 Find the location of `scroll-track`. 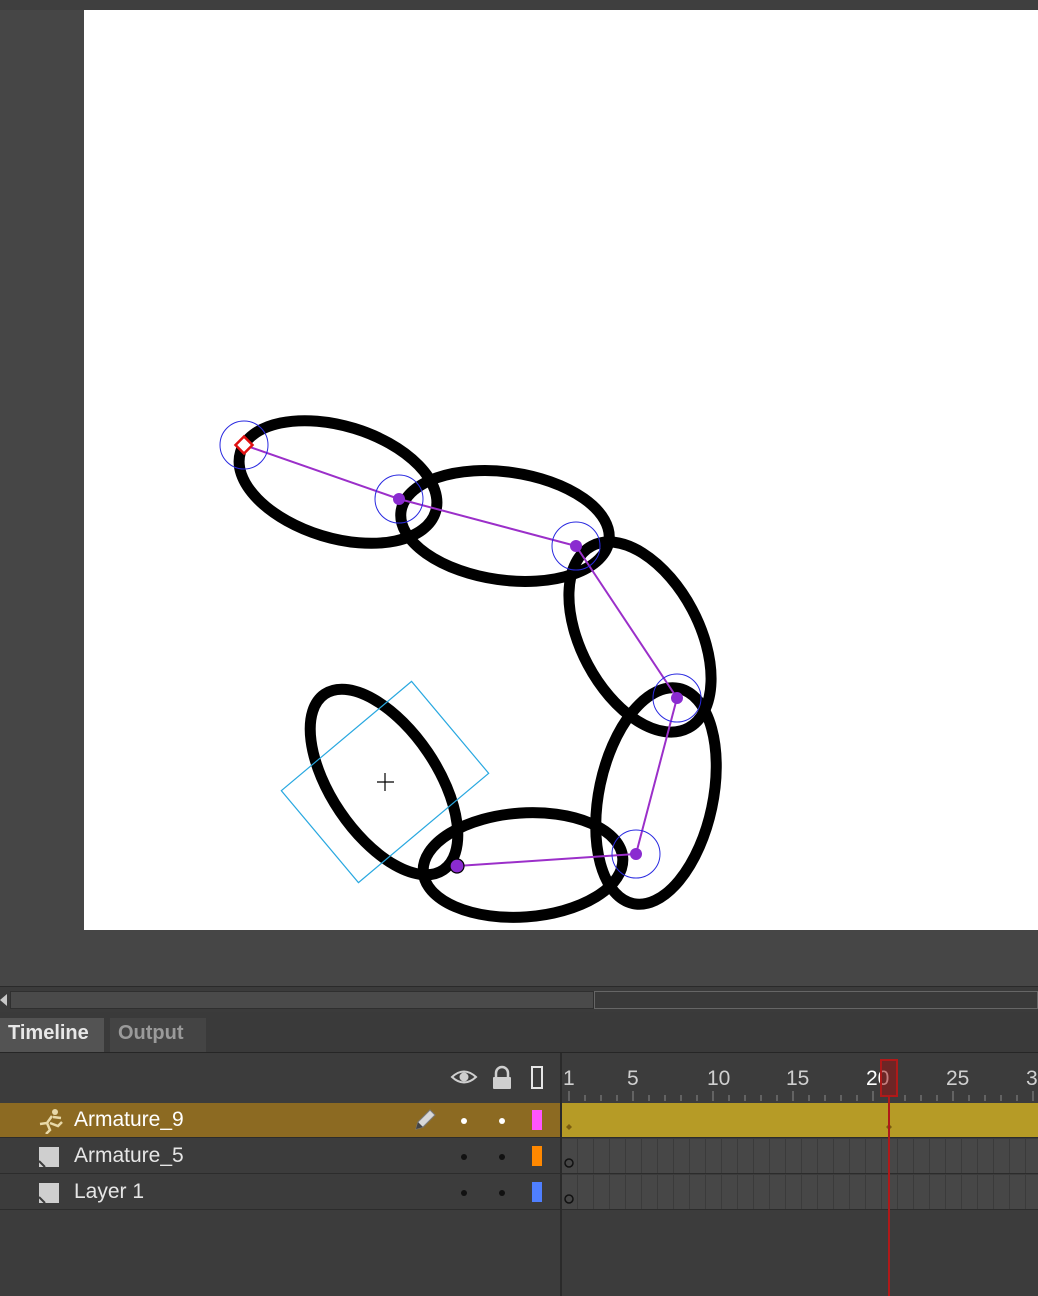

scroll-track is located at coordinates (302, 1000).